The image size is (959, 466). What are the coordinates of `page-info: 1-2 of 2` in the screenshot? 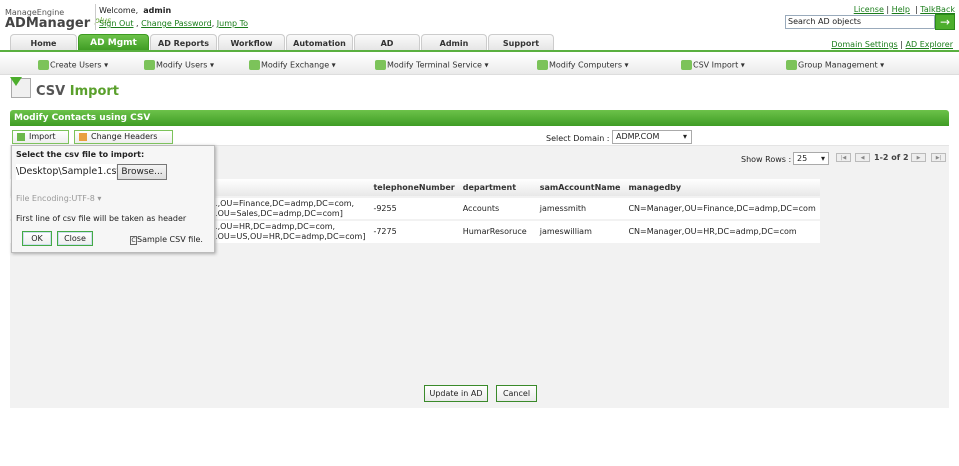 It's located at (891, 157).